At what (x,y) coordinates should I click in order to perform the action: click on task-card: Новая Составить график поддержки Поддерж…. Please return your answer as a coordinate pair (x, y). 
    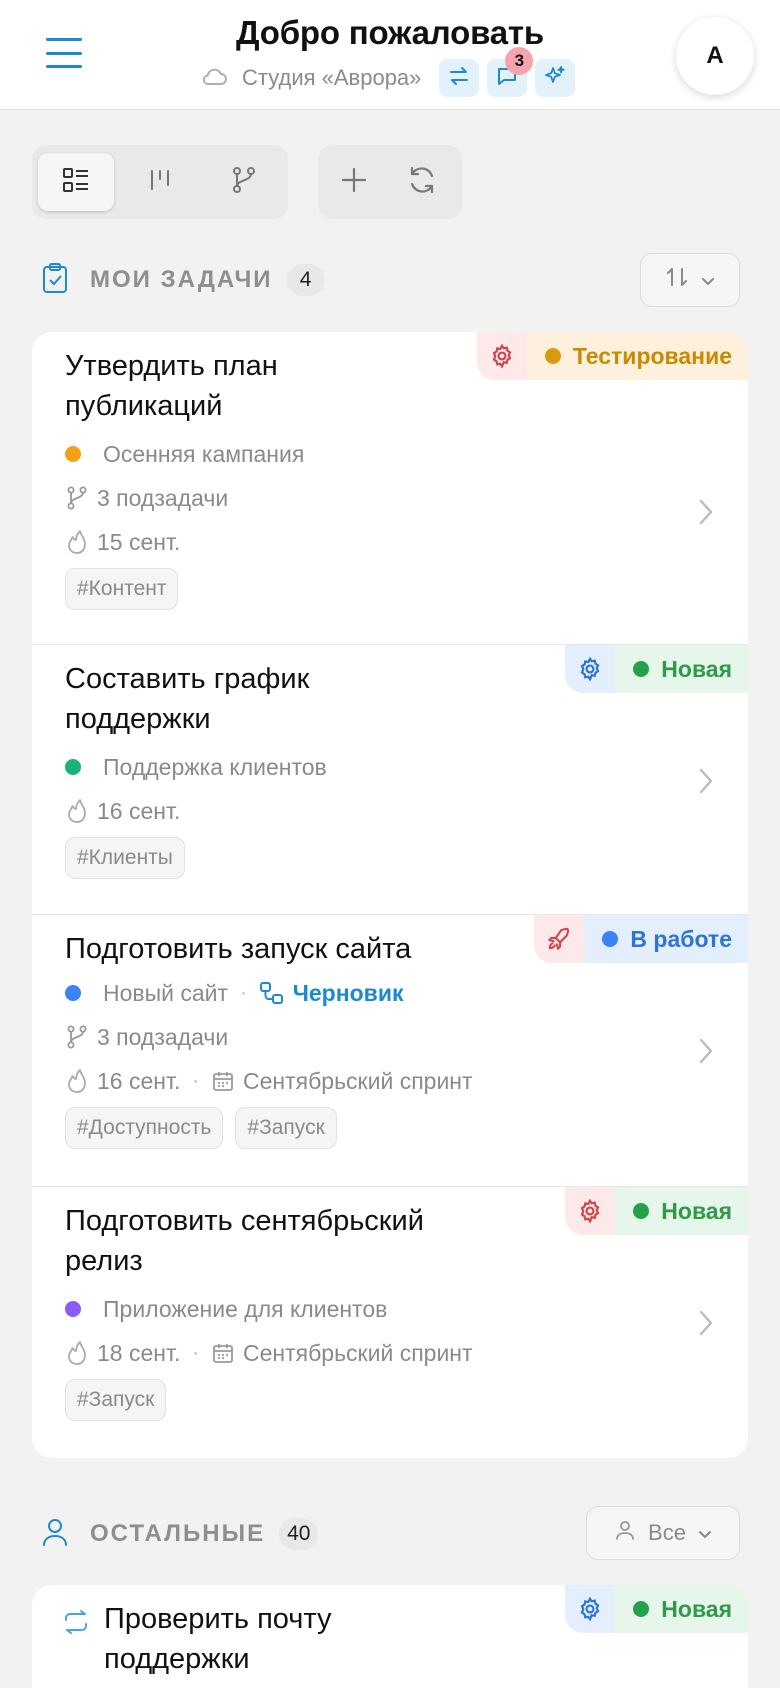
    Looking at the image, I should click on (390, 780).